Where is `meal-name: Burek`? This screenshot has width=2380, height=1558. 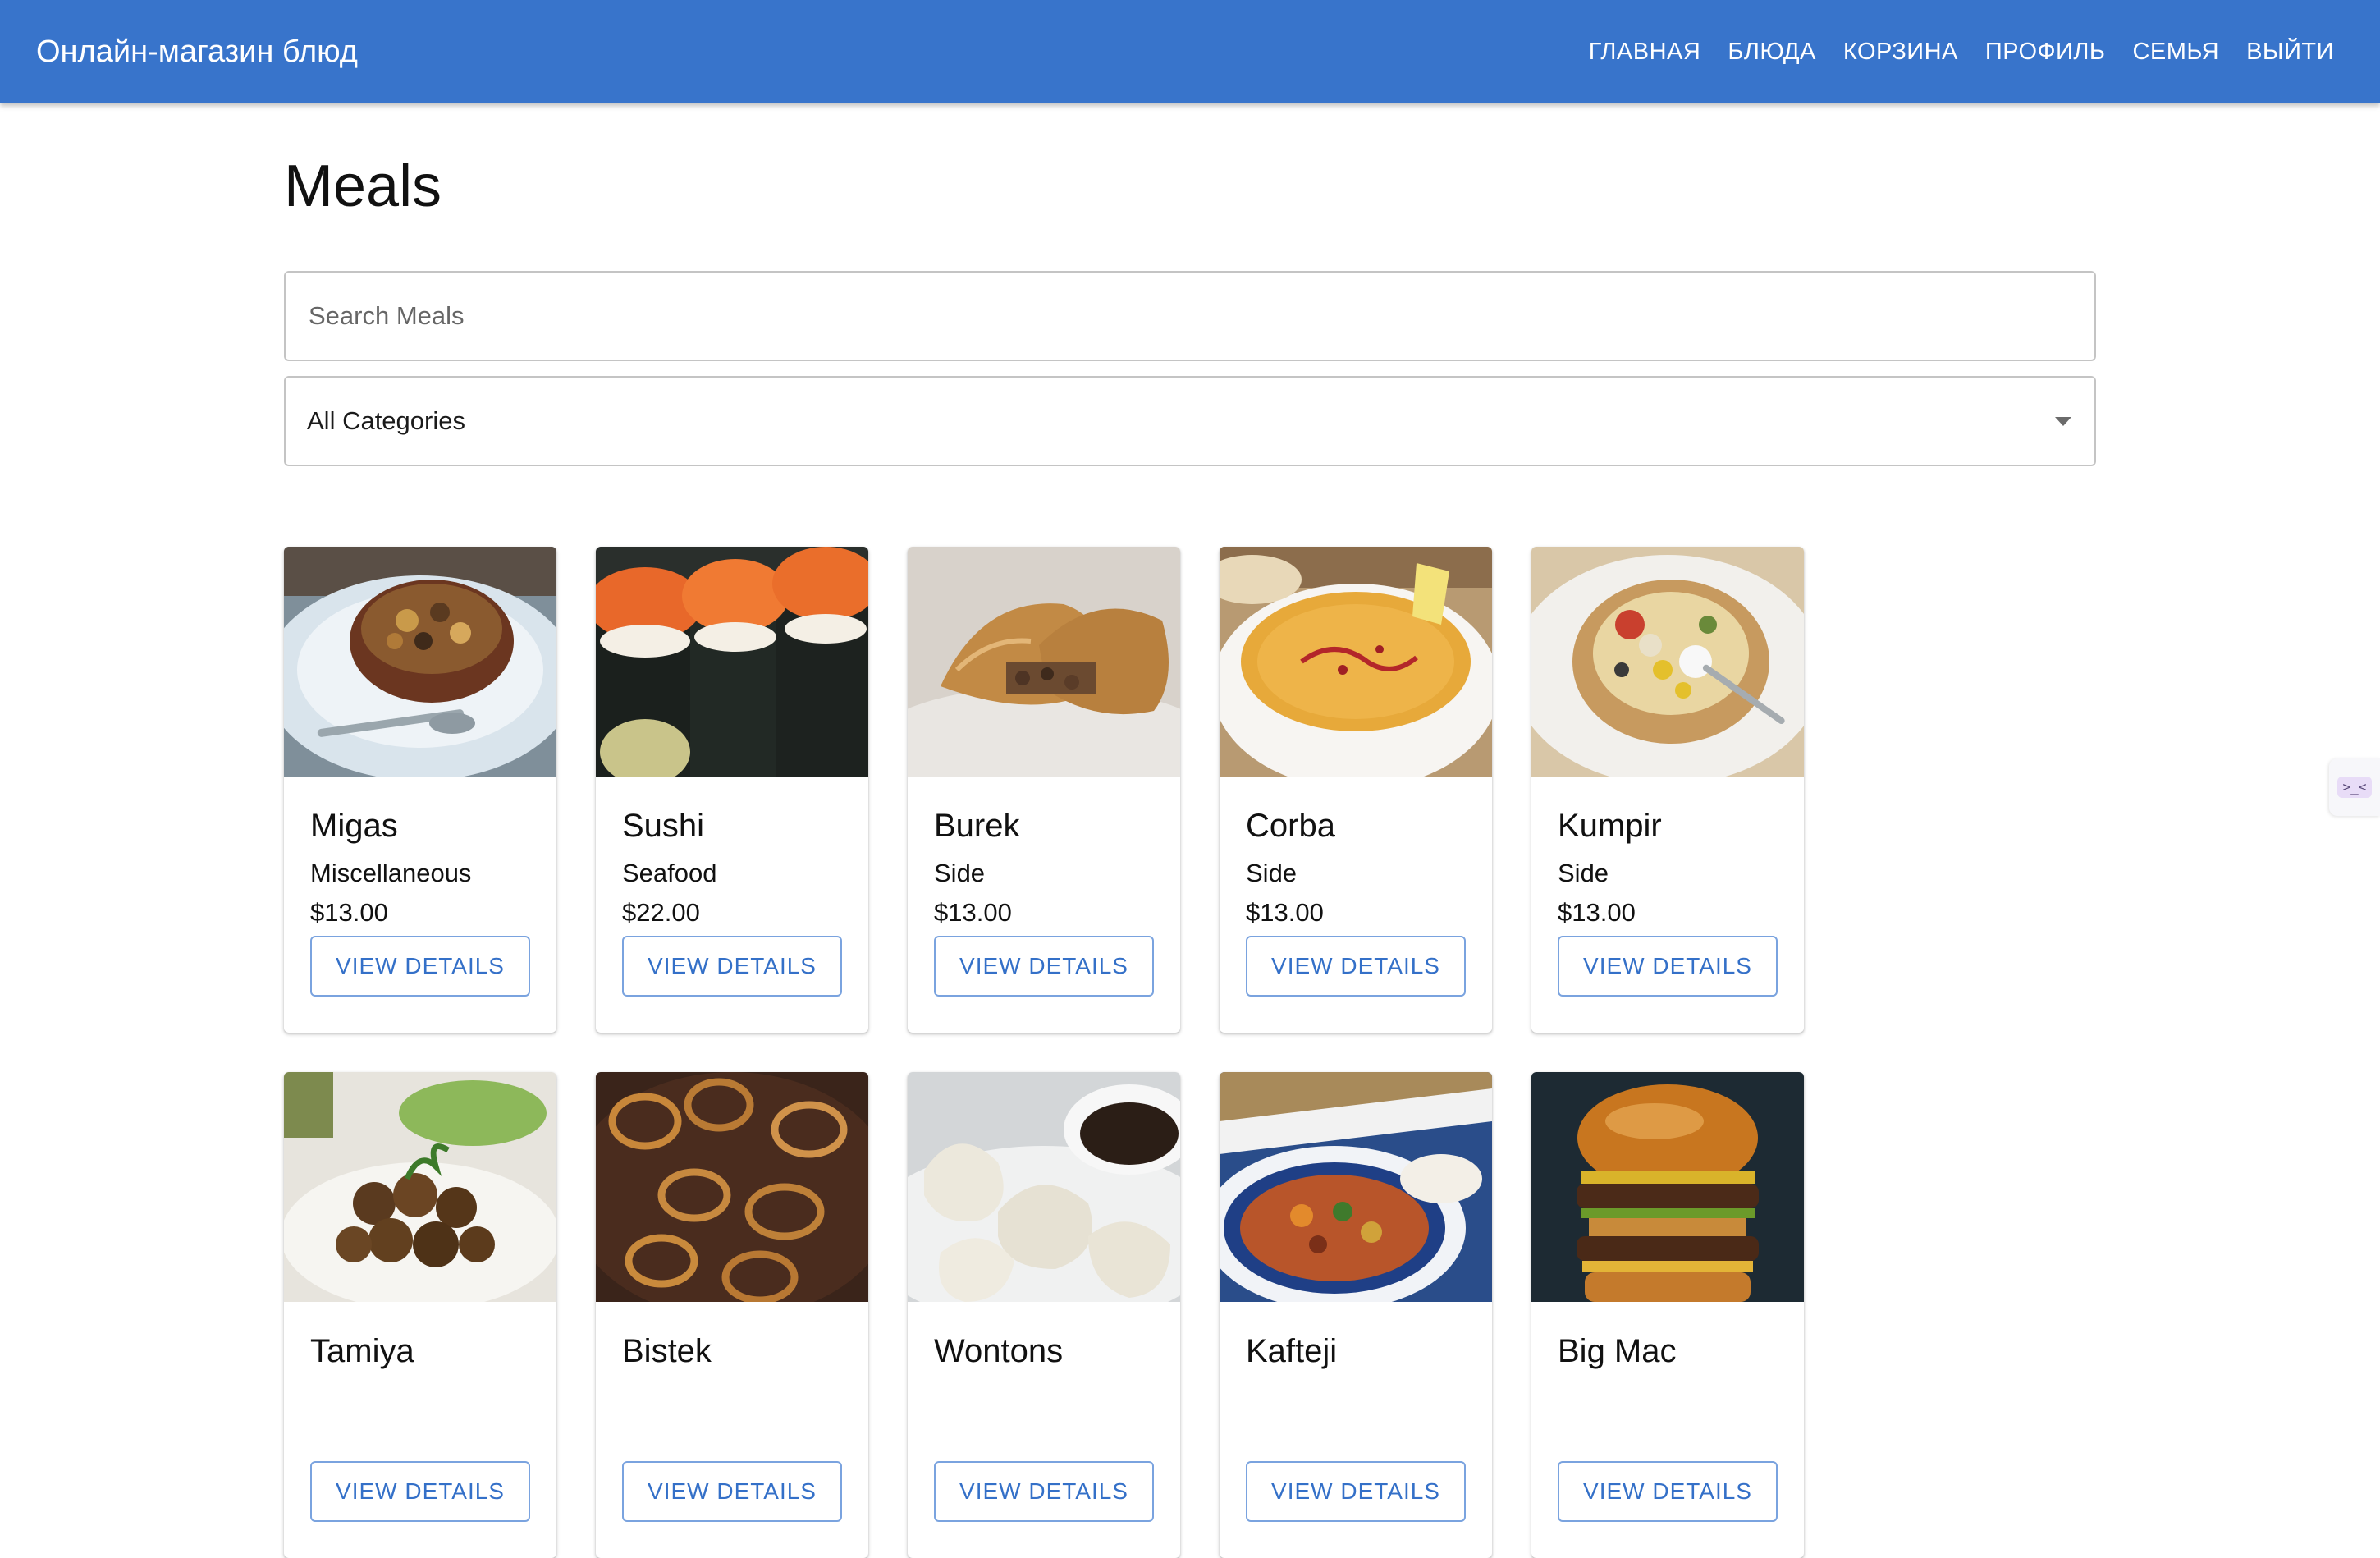 meal-name: Burek is located at coordinates (977, 826).